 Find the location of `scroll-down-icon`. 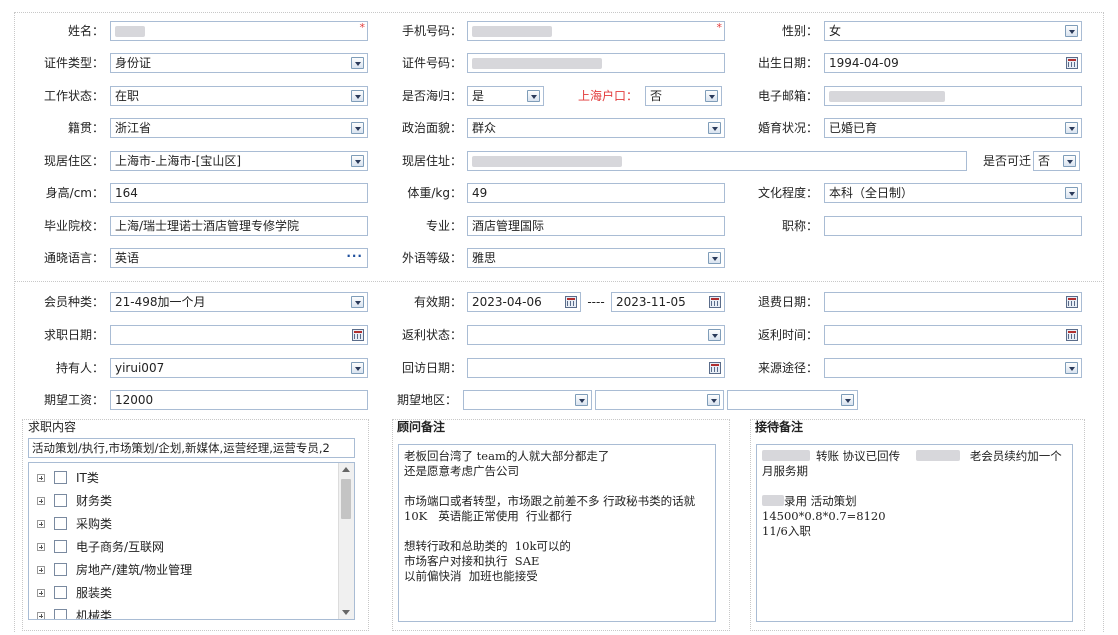

scroll-down-icon is located at coordinates (346, 612).